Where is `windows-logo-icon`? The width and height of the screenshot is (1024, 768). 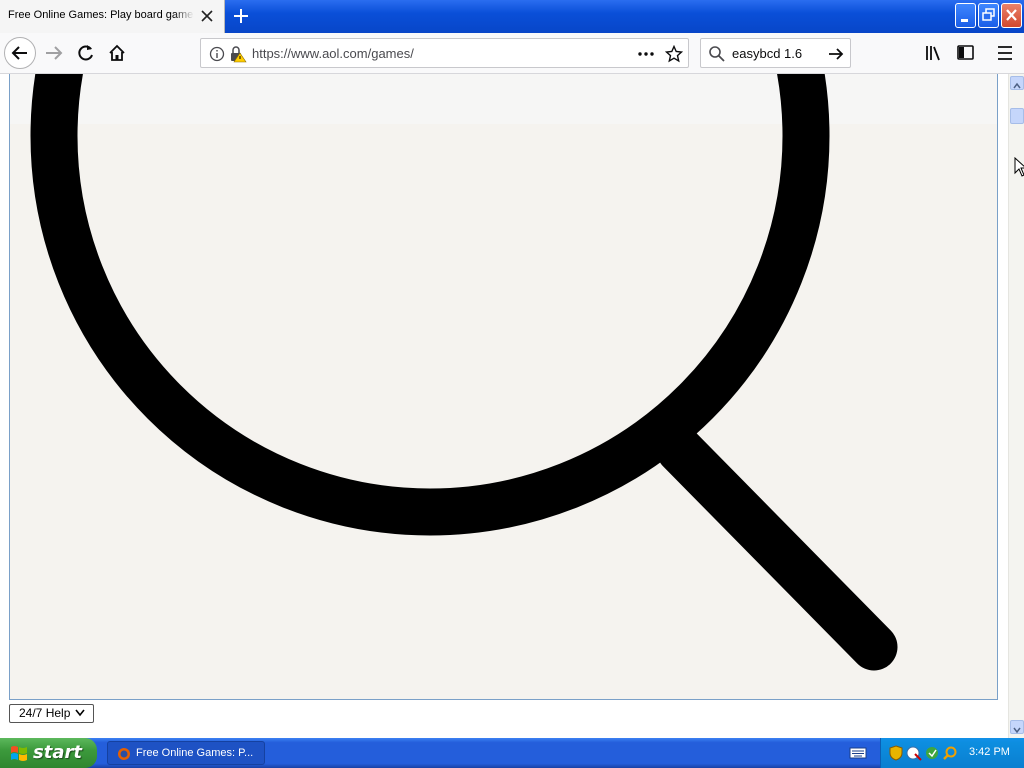
windows-logo-icon is located at coordinates (19, 753).